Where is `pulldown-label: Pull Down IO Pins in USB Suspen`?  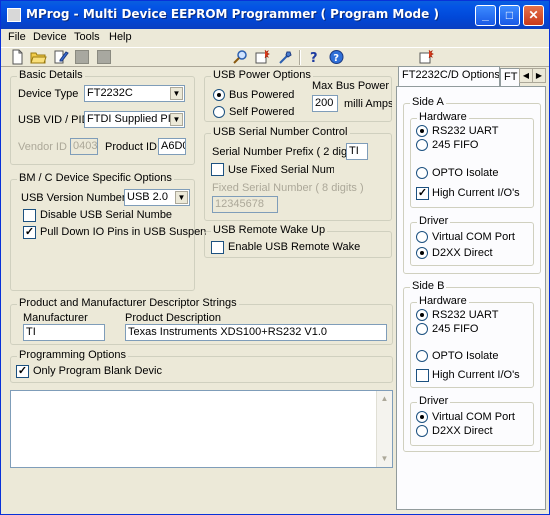
pulldown-label: Pull Down IO Pins in USB Suspen is located at coordinates (123, 232).